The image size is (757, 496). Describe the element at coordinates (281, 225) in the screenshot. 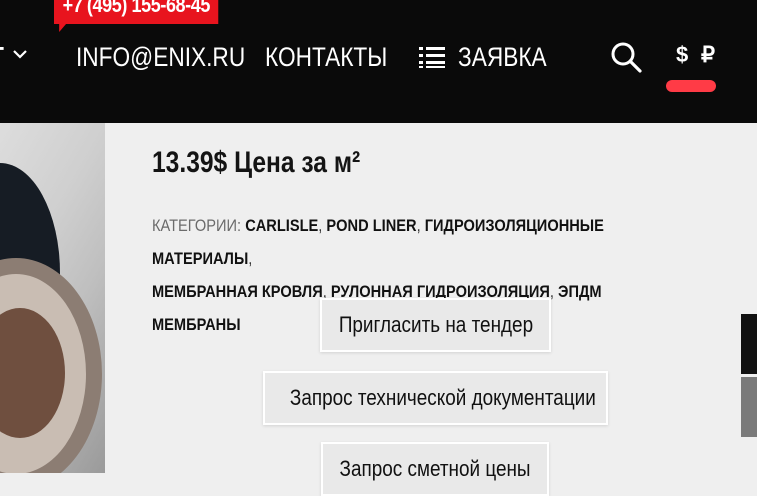

I see `category-link: CARLISLE` at that location.